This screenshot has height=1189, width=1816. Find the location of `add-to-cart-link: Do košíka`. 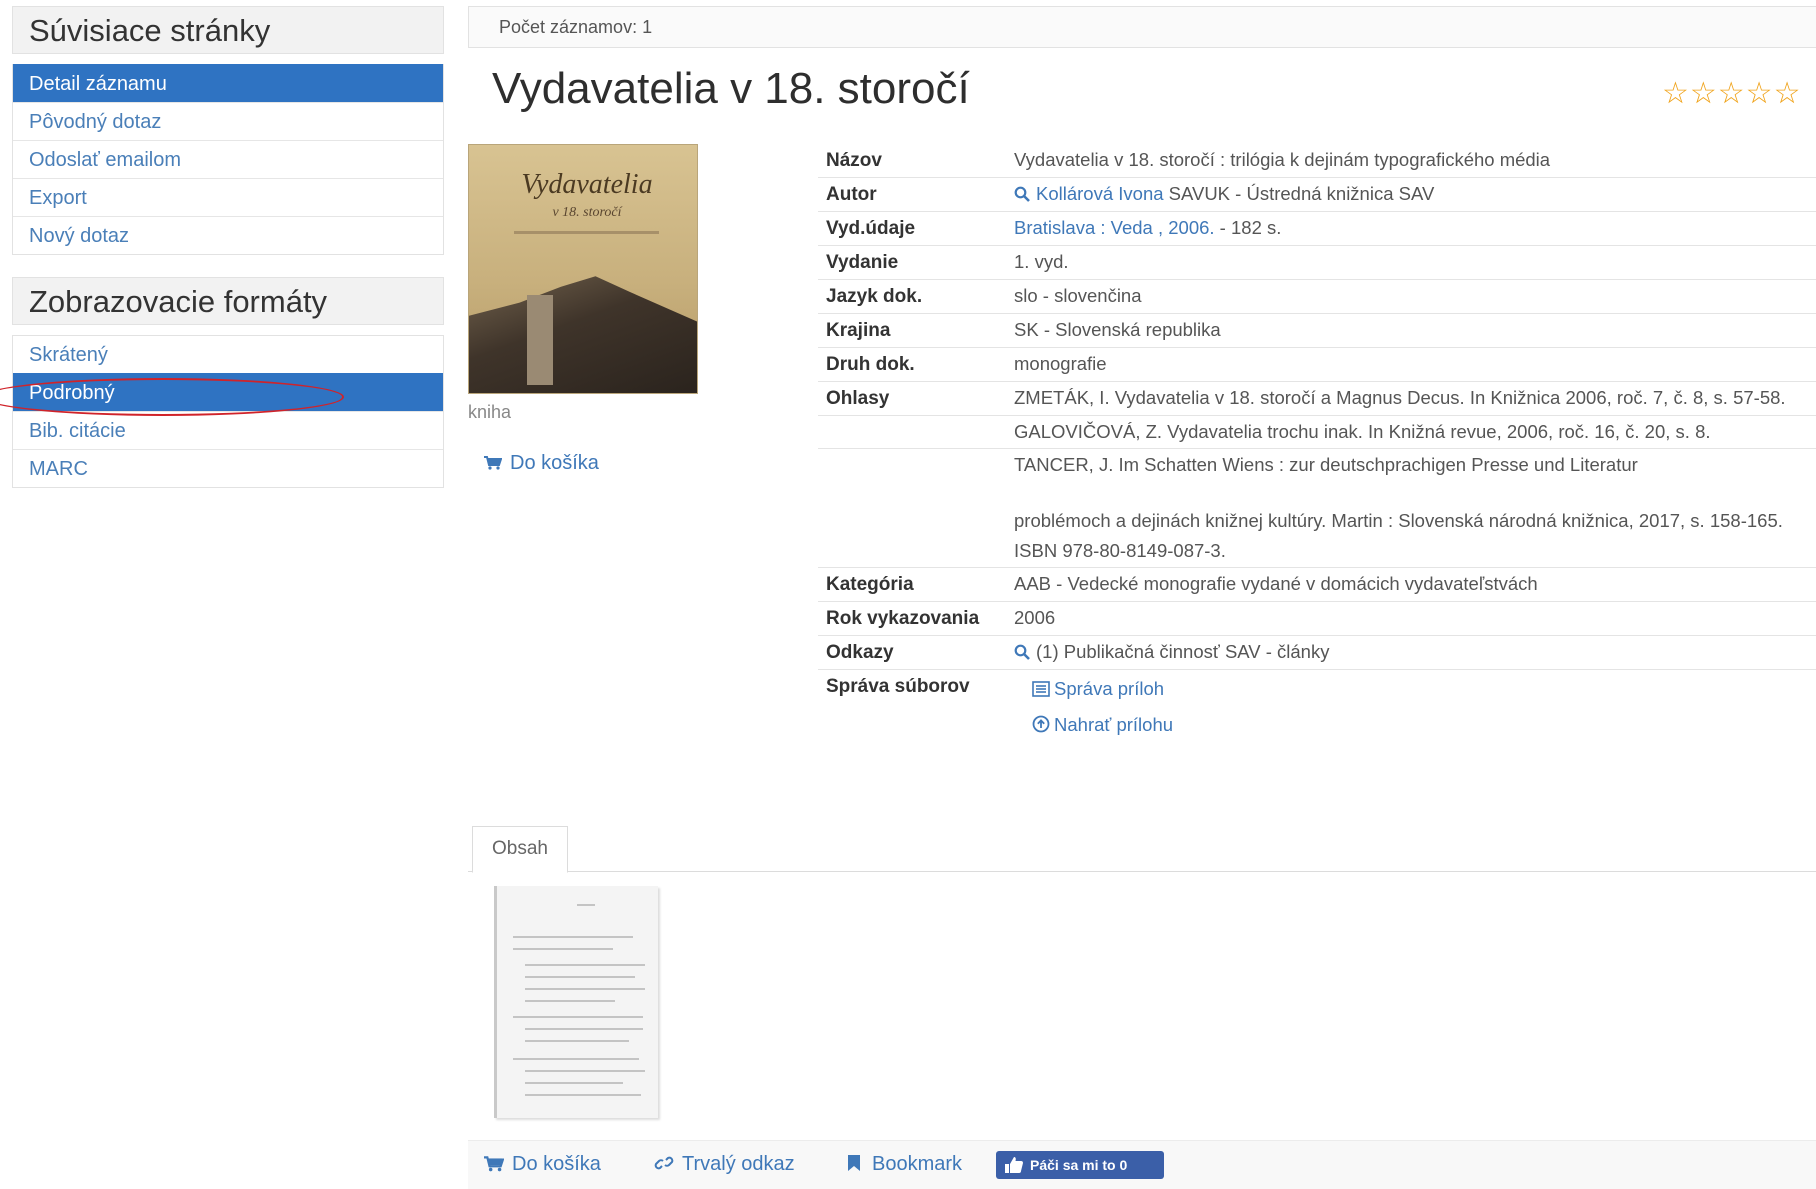

add-to-cart-link: Do košíka is located at coordinates (541, 463).